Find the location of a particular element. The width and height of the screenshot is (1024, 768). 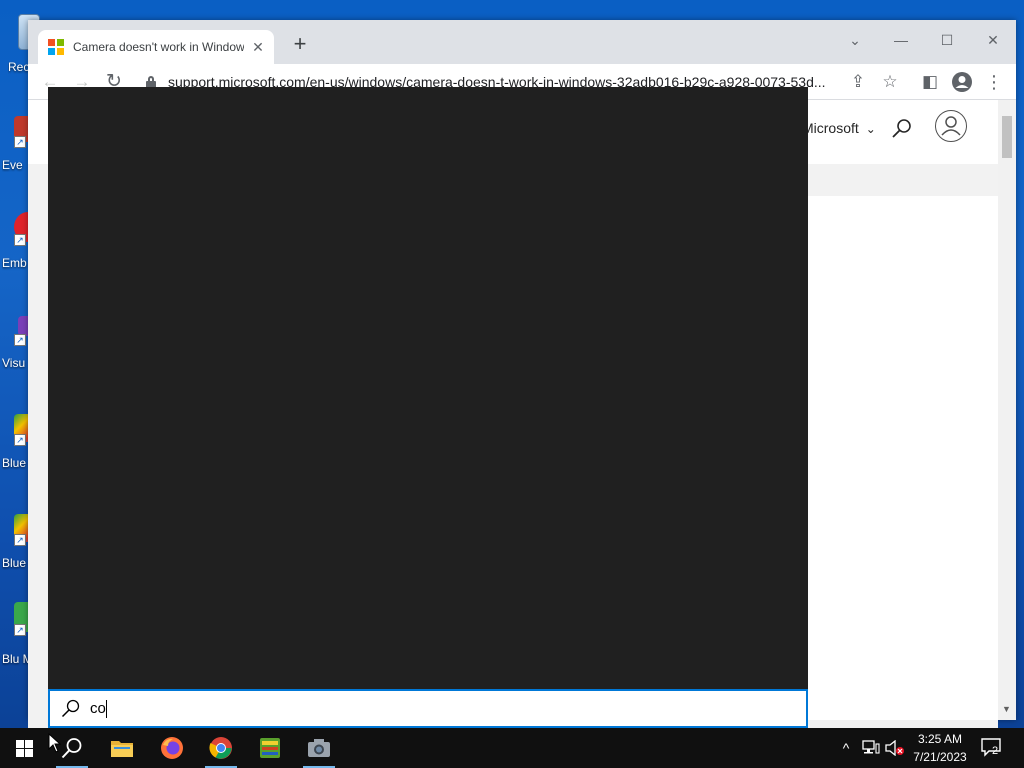

share-icon: ⇪ is located at coordinates (858, 82).